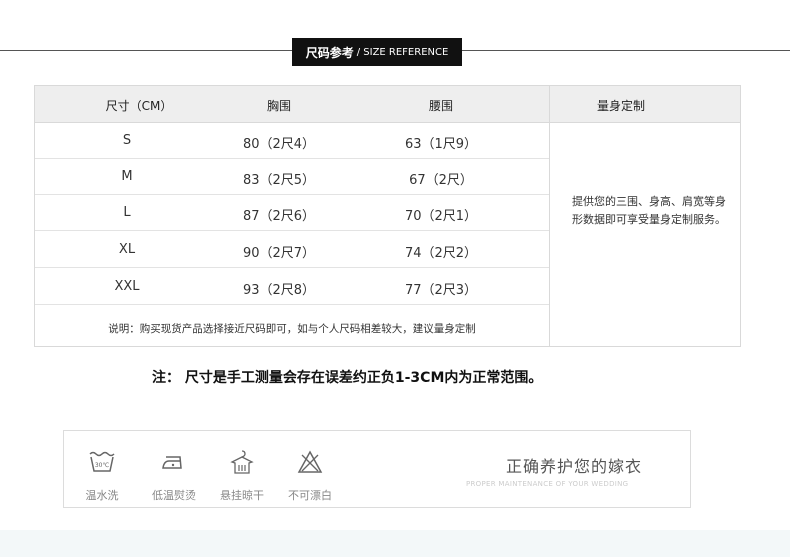 The height and width of the screenshot is (557, 790). I want to click on table-row: XL 90（2尺7） 74（2尺2）, so click(292, 249).